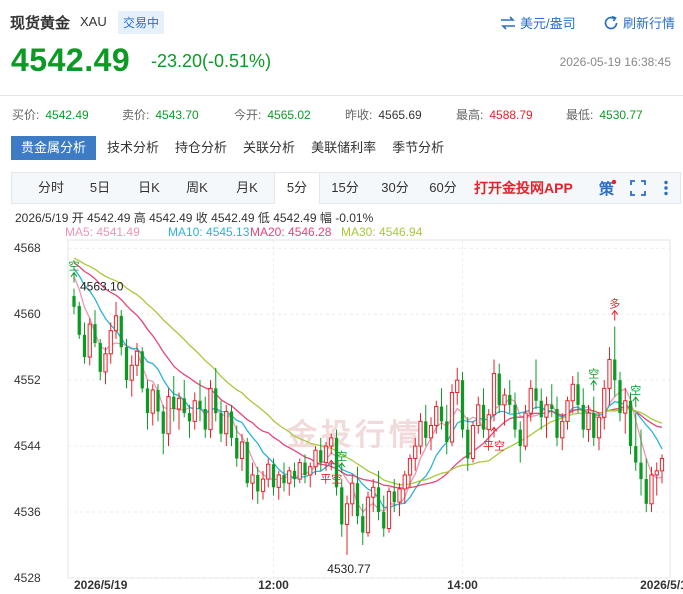  Describe the element at coordinates (354, 435) in the screenshot. I see `watermark-text: 金投行情` at that location.